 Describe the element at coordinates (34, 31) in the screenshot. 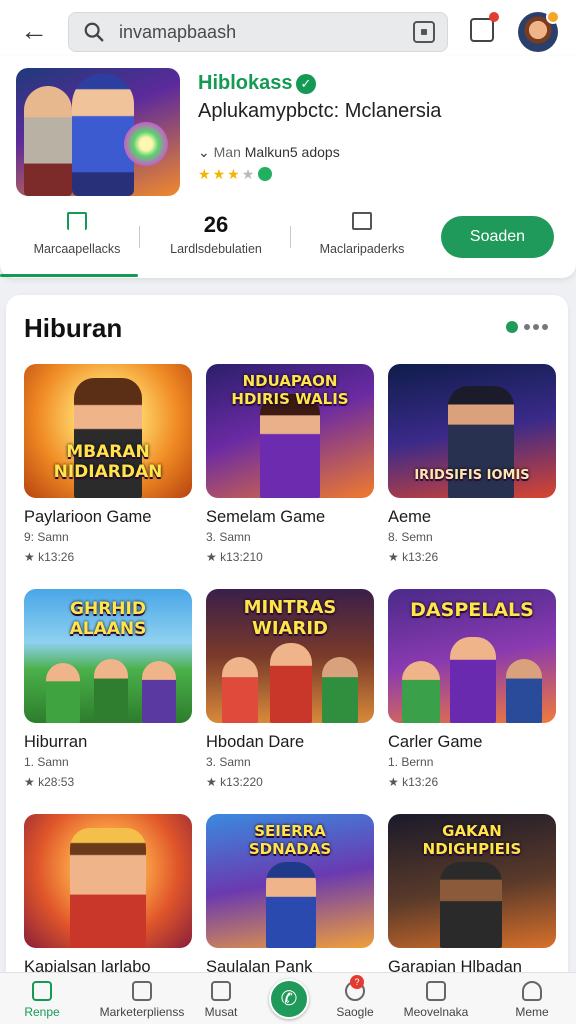

I see `back-arrow-icon: ←` at that location.